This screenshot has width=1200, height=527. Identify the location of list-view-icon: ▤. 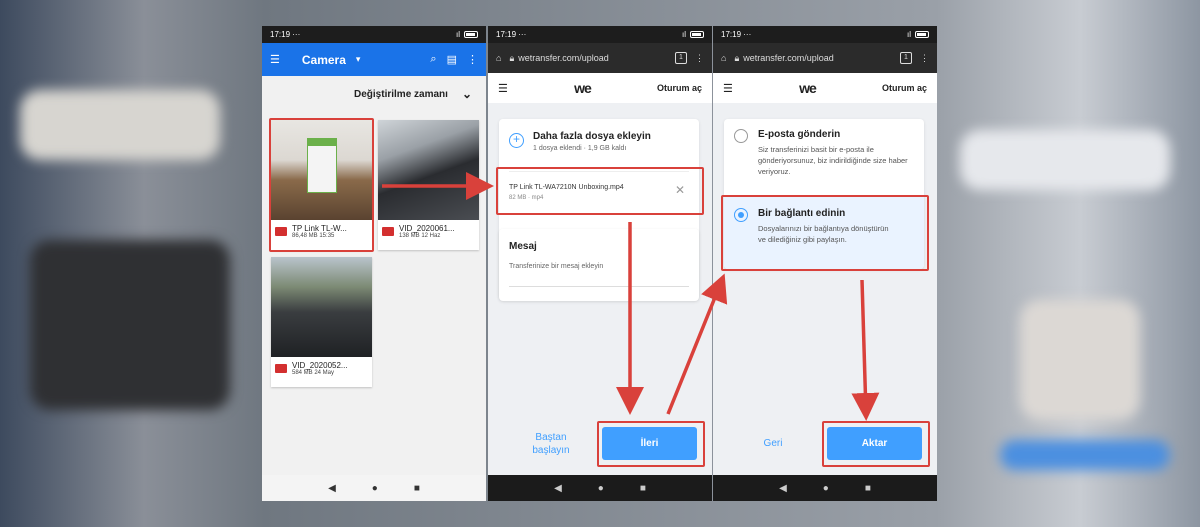
(452, 59).